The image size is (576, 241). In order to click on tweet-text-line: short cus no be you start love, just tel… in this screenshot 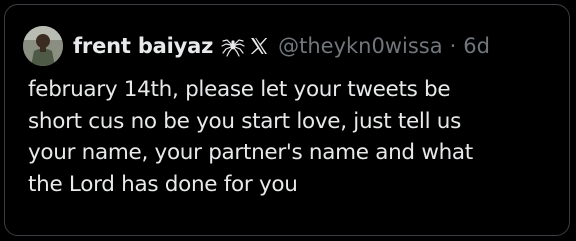, I will do `click(245, 121)`.